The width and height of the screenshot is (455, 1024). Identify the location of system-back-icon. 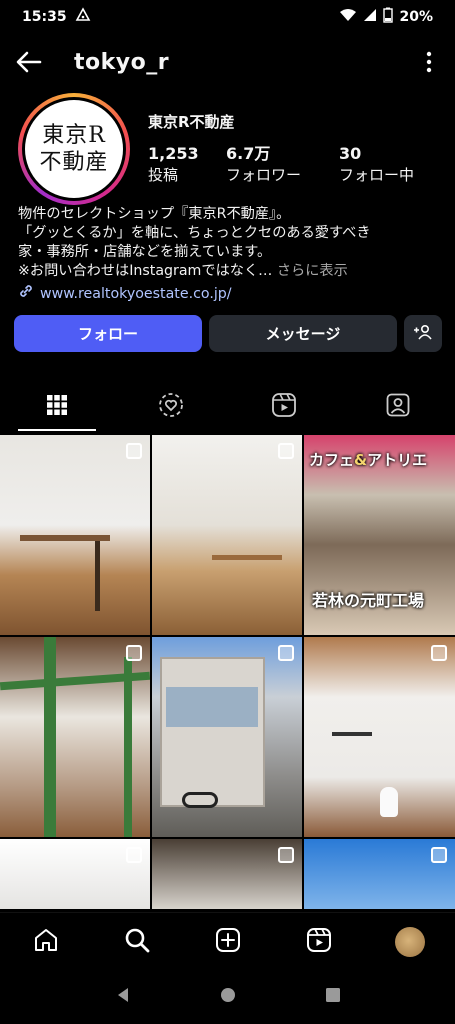
(123, 997).